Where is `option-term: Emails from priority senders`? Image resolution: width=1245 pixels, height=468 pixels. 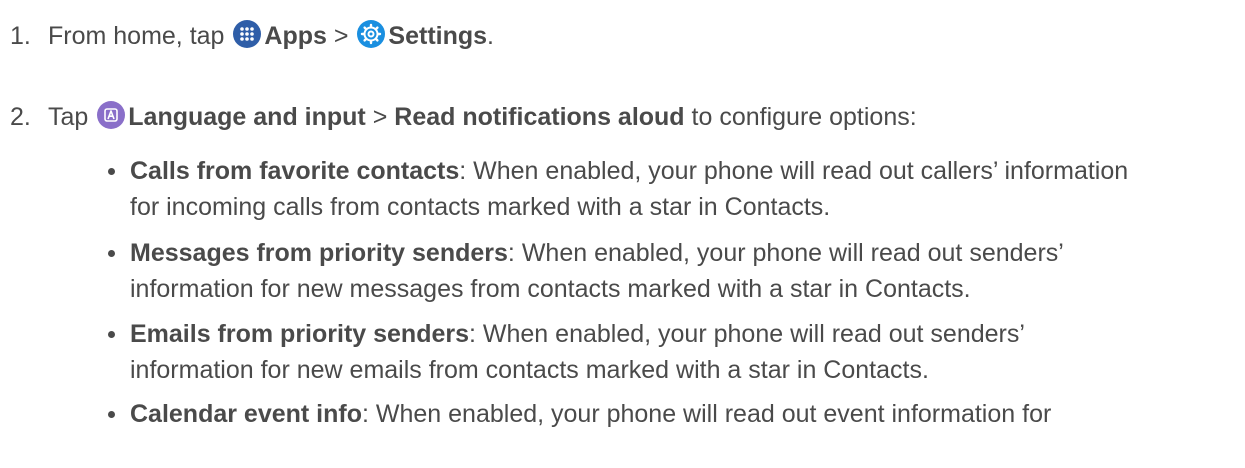 option-term: Emails from priority senders is located at coordinates (300, 334).